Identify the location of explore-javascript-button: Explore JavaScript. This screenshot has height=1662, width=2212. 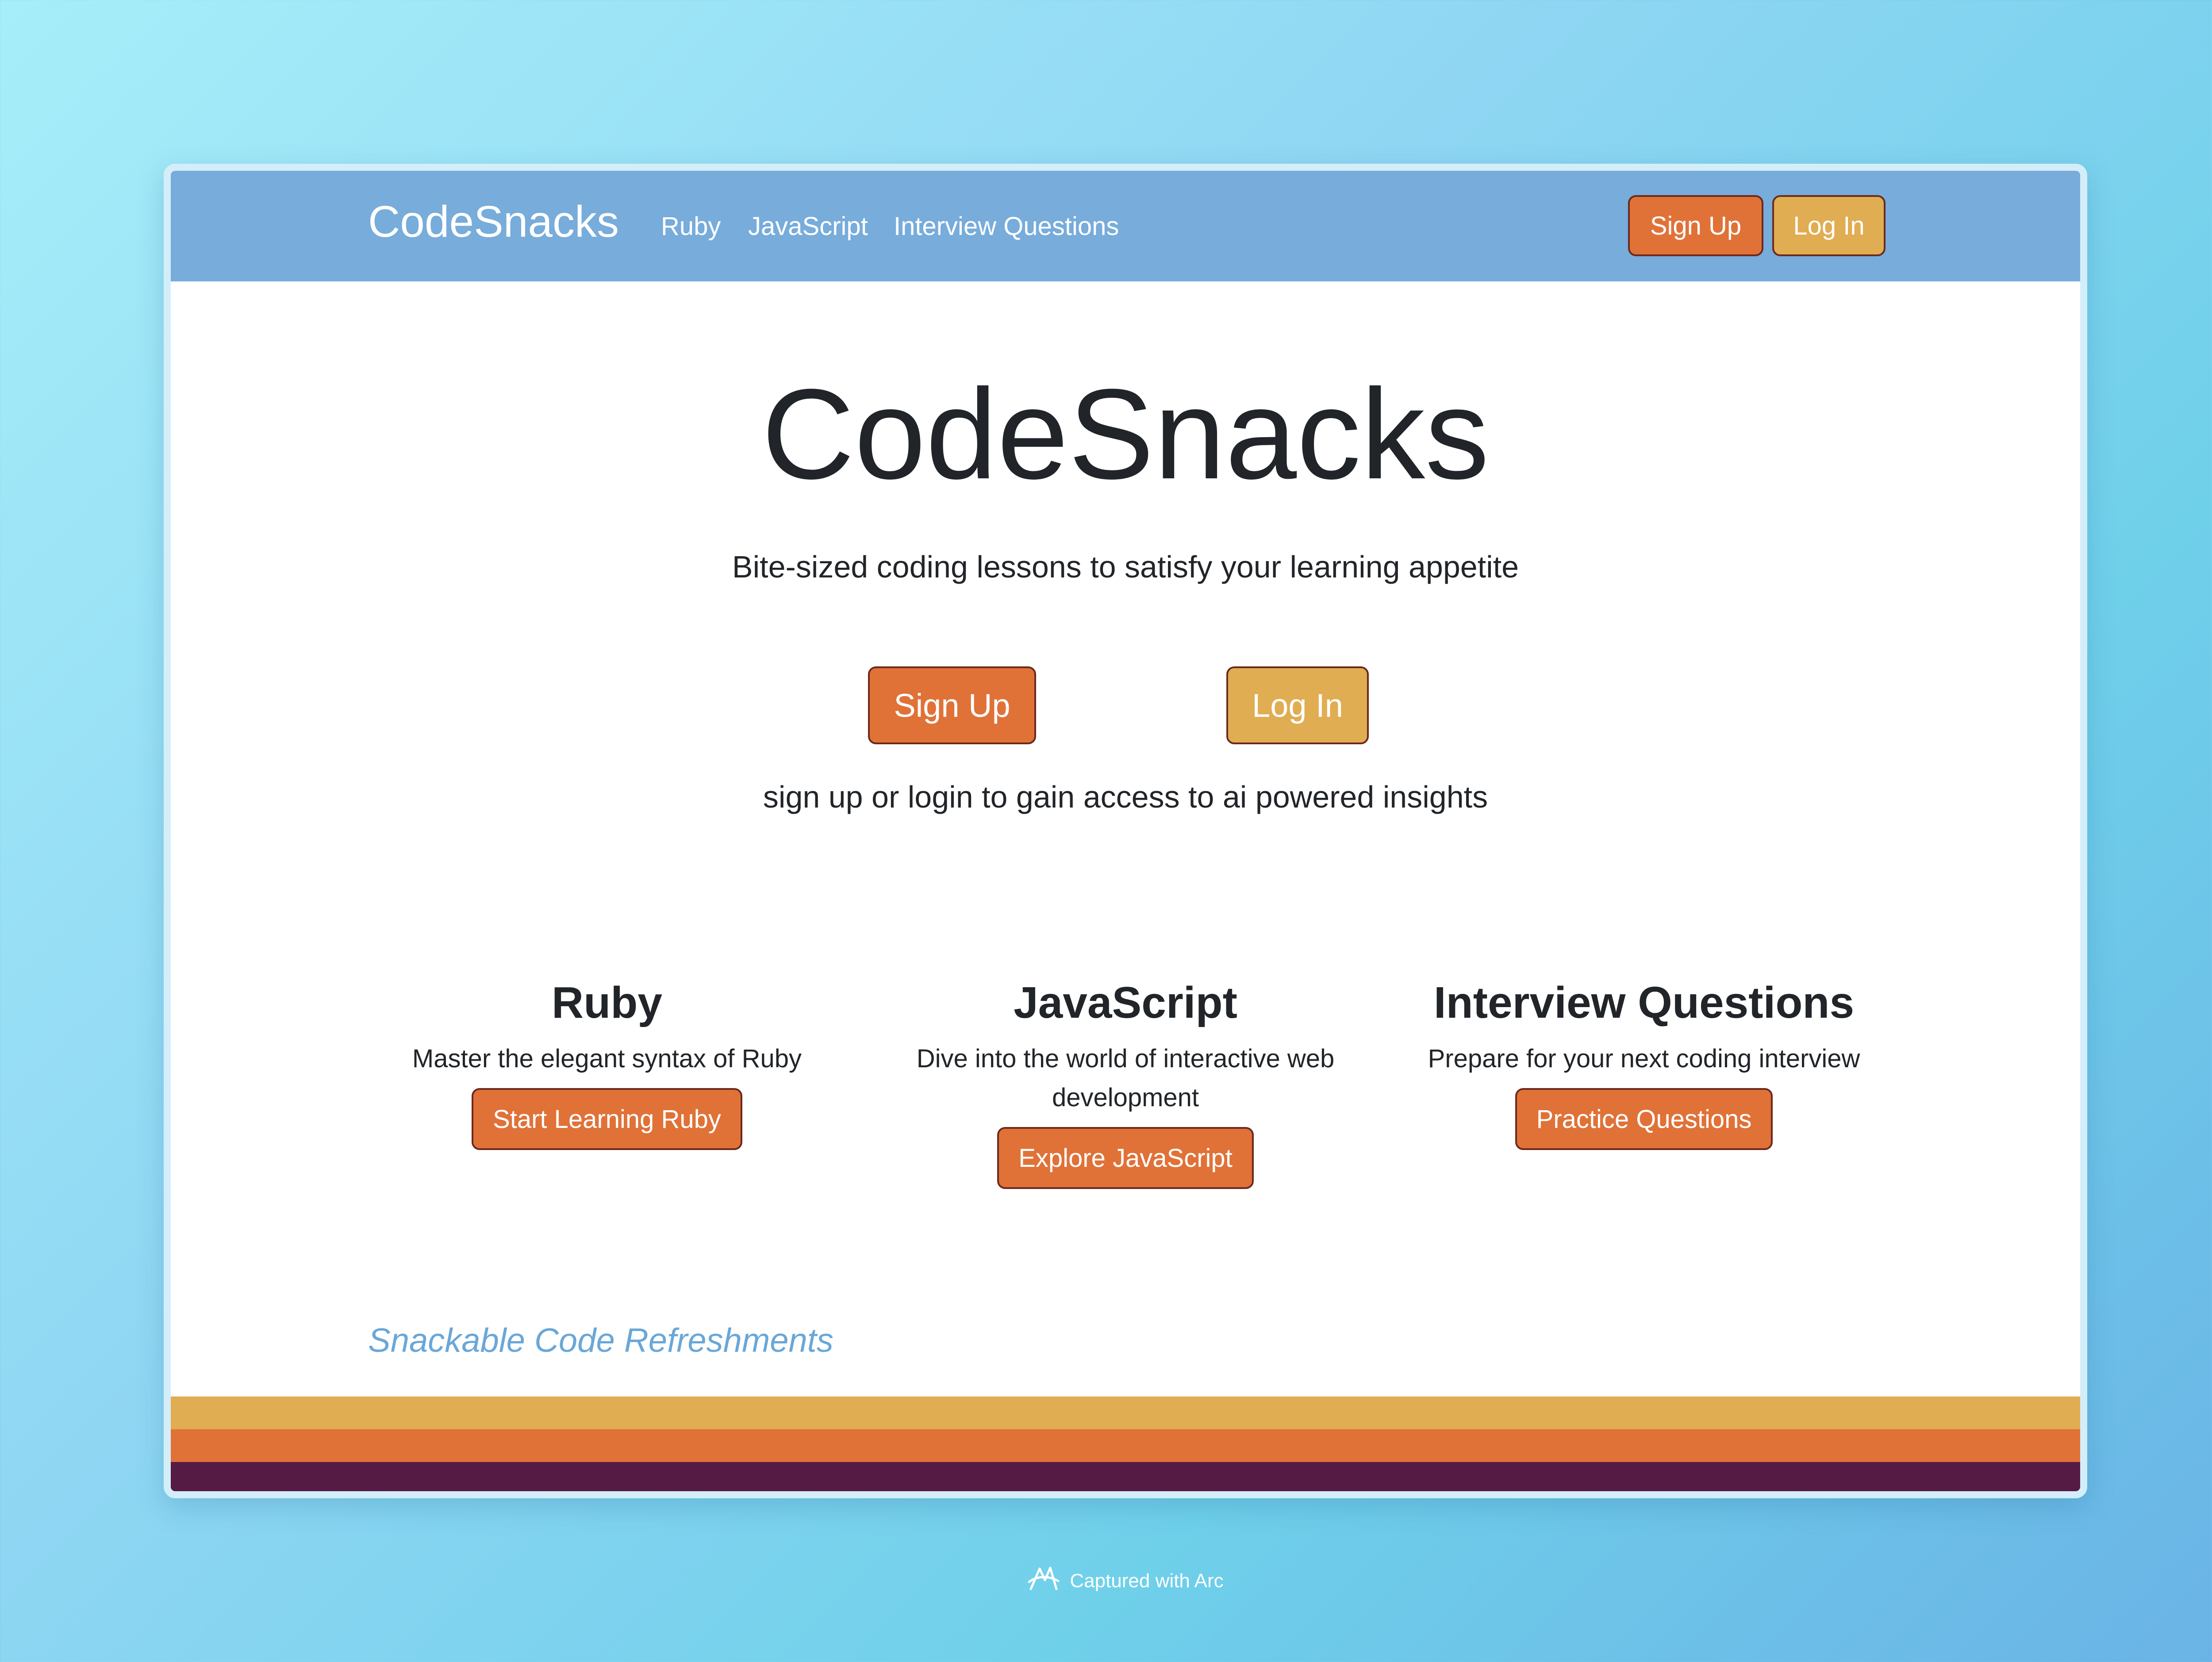
(1126, 1158).